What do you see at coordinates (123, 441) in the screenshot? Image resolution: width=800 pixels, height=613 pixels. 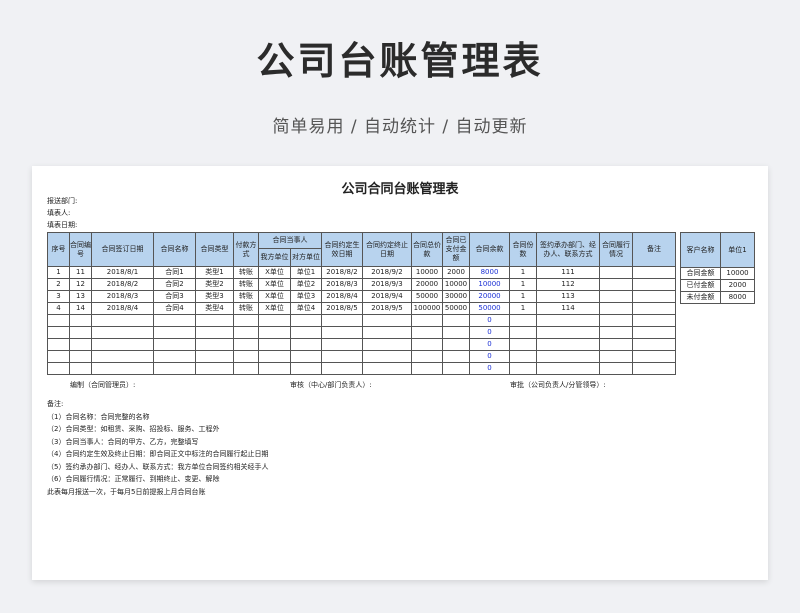 I see `note-item: （3）合同当事人：合同的甲方、乙方，完整填写` at bounding box center [123, 441].